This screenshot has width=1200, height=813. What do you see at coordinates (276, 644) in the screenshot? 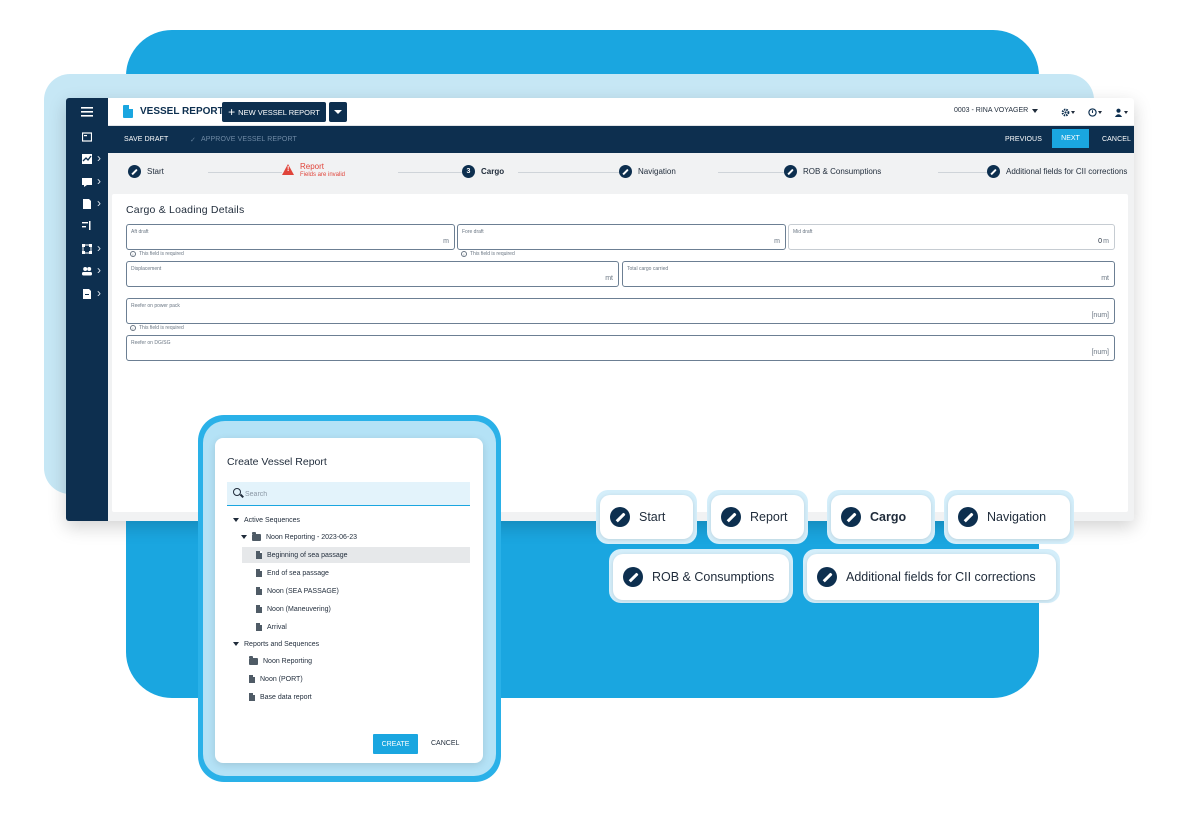
I see `tree-group-reports-sequences: Reports and Sequences` at bounding box center [276, 644].